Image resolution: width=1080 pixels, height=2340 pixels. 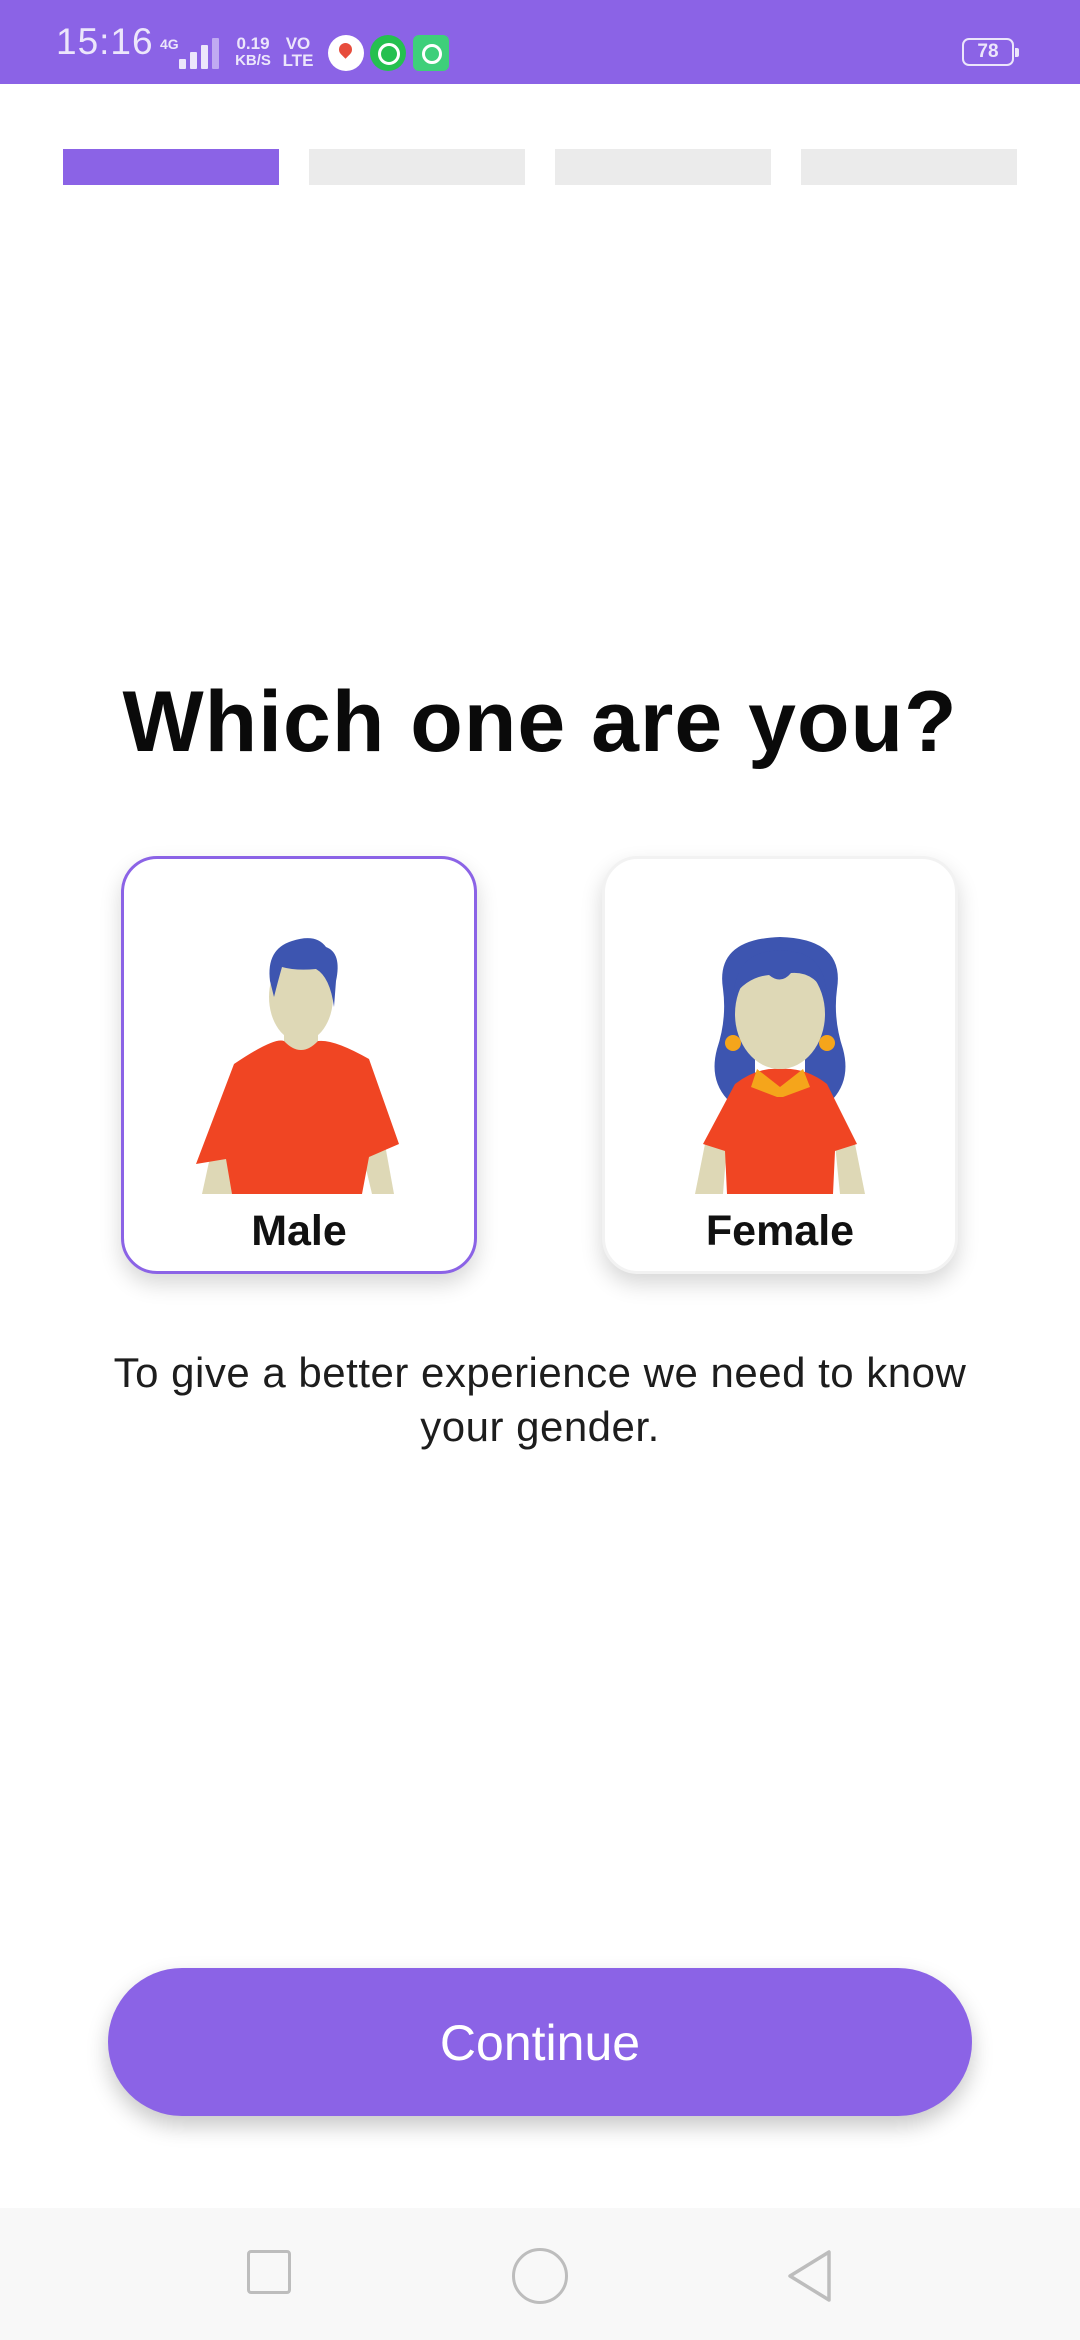 I want to click on male-option-card: Male, so click(x=299, y=1065).